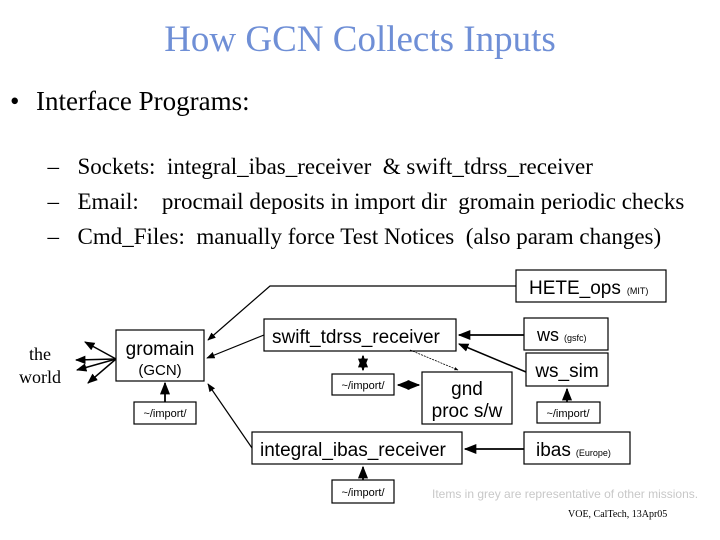 The image size is (720, 540). I want to click on gromain-import-node: ~/import/, so click(165, 413).